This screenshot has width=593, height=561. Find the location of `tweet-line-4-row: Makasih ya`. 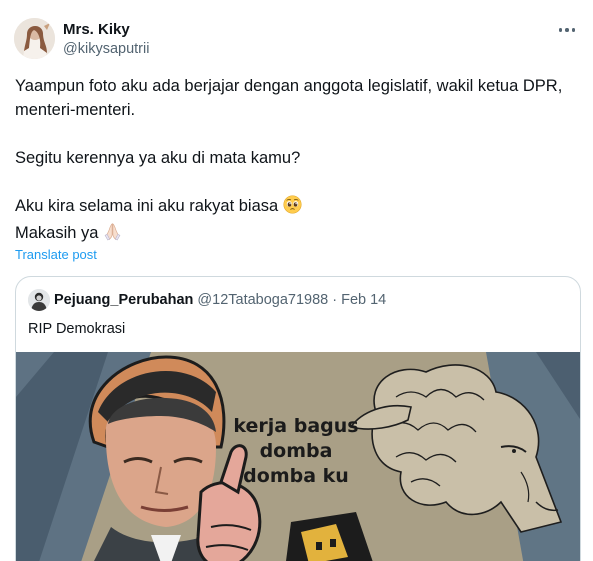

tweet-line-4-row: Makasih ya is located at coordinates (295, 234).